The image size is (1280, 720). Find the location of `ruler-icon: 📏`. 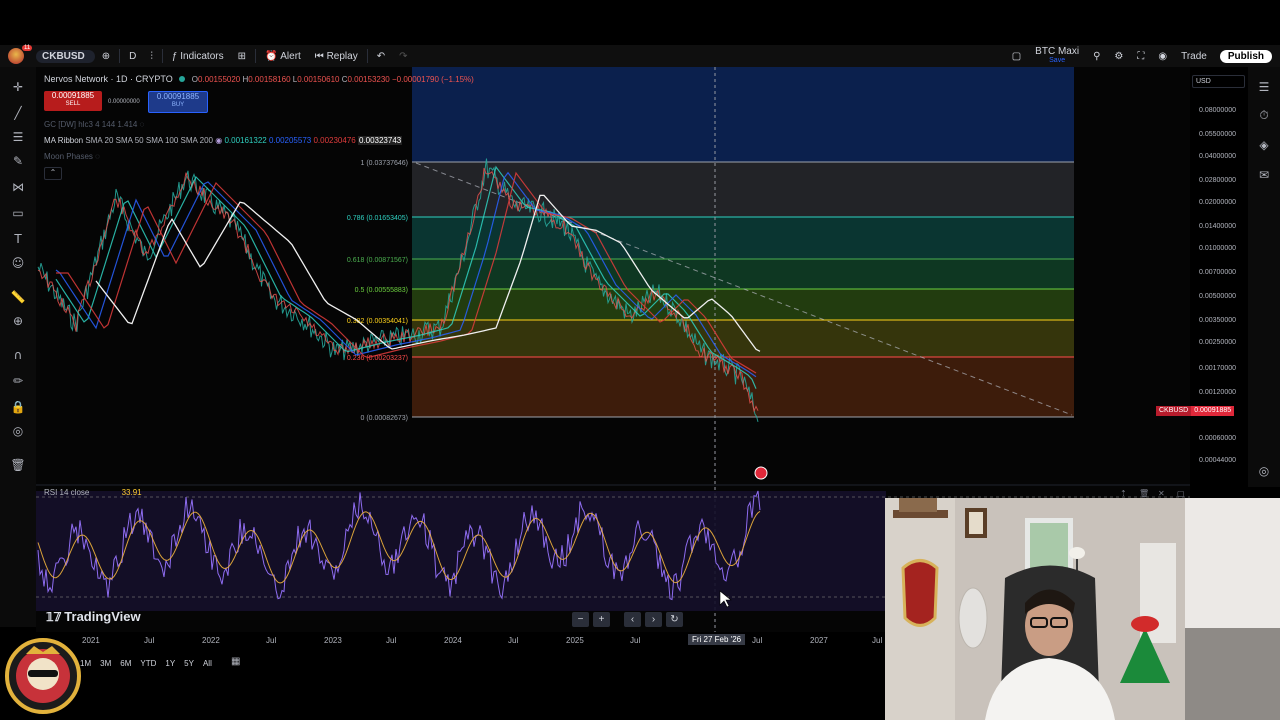

ruler-icon: 📏 is located at coordinates (18, 297).